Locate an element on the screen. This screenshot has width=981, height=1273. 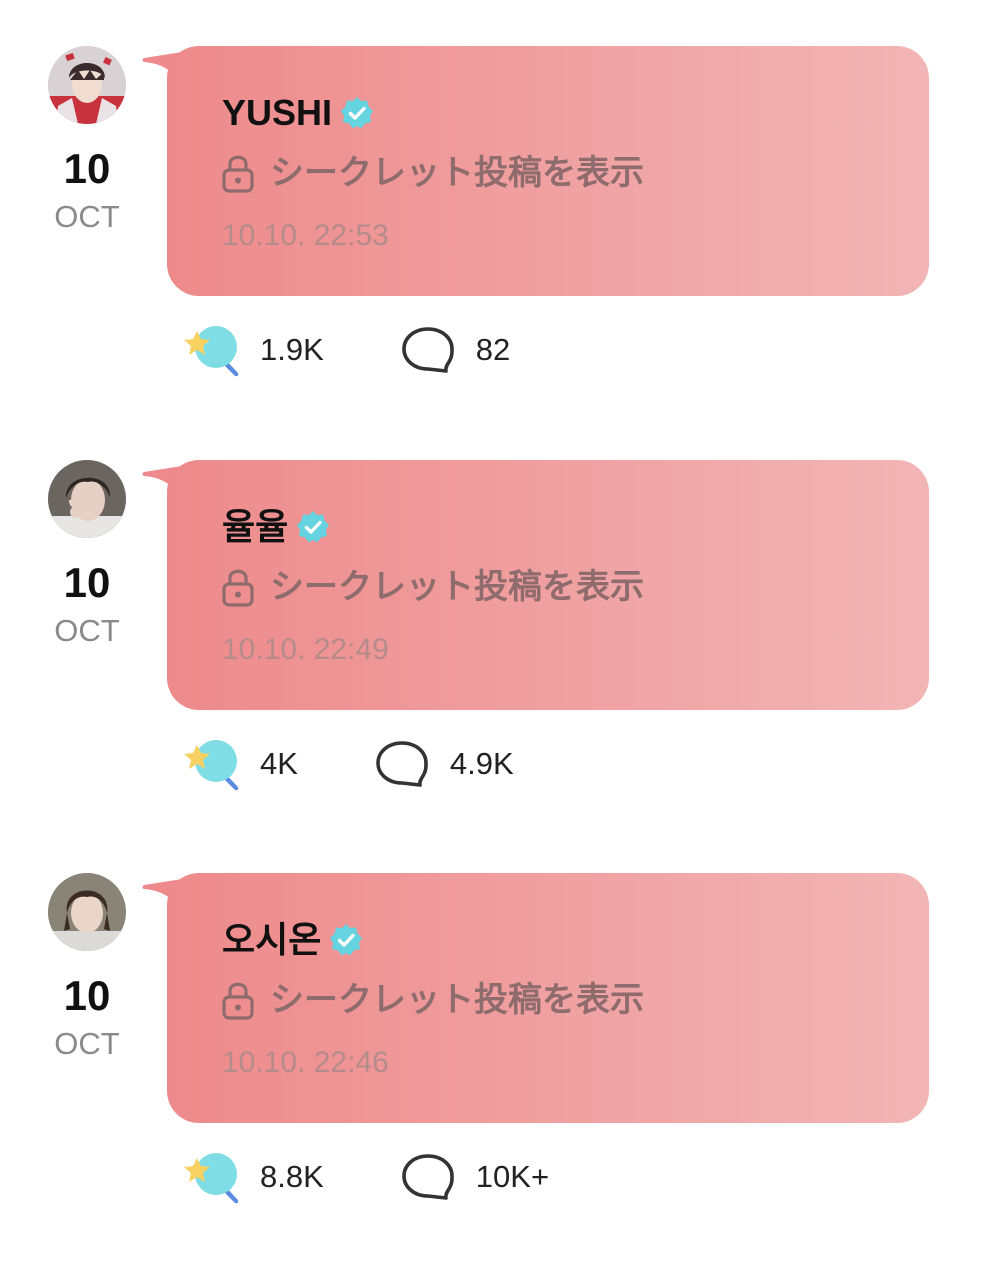
post-stats: 4K 4.9K is located at coordinates (346, 764).